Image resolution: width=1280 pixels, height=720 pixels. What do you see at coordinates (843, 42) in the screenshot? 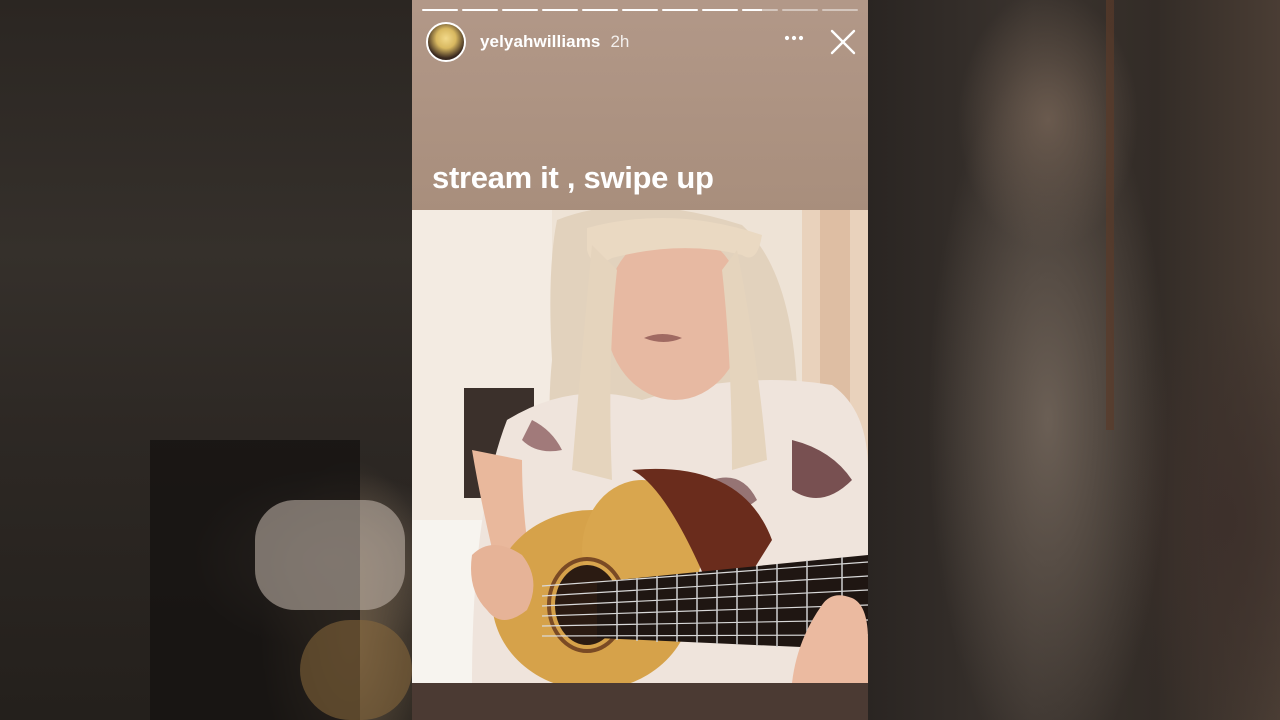
I see `close-icon` at bounding box center [843, 42].